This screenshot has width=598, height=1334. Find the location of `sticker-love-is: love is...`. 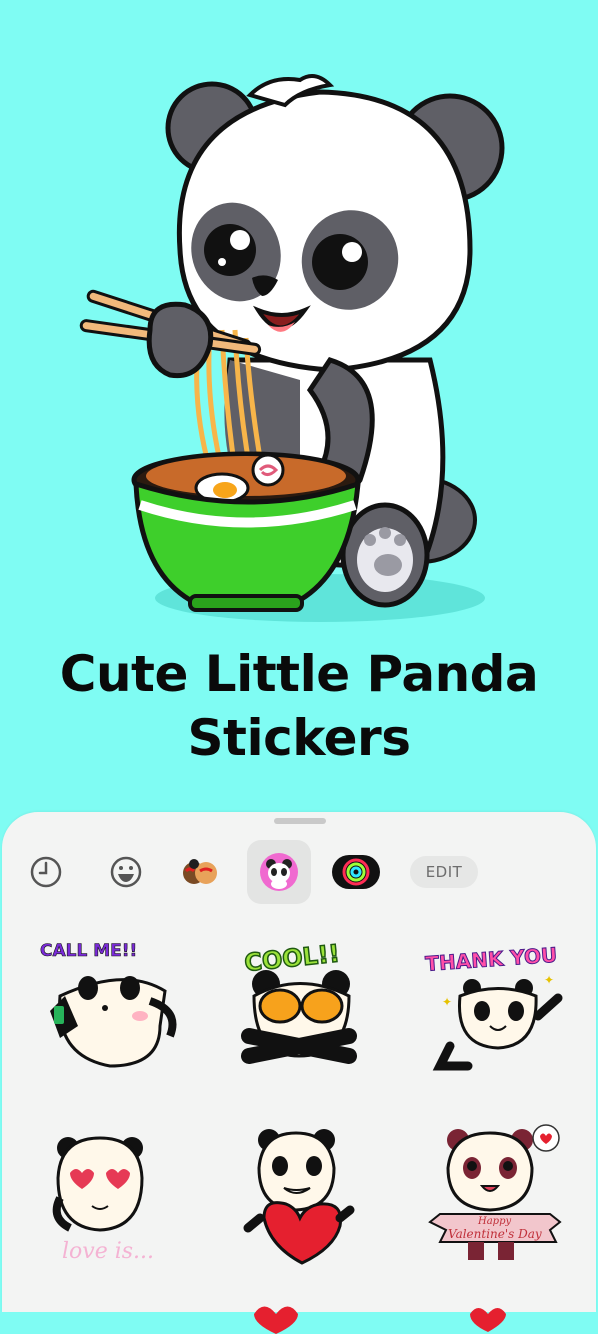

sticker-love-is: love is... is located at coordinates (105, 1193).